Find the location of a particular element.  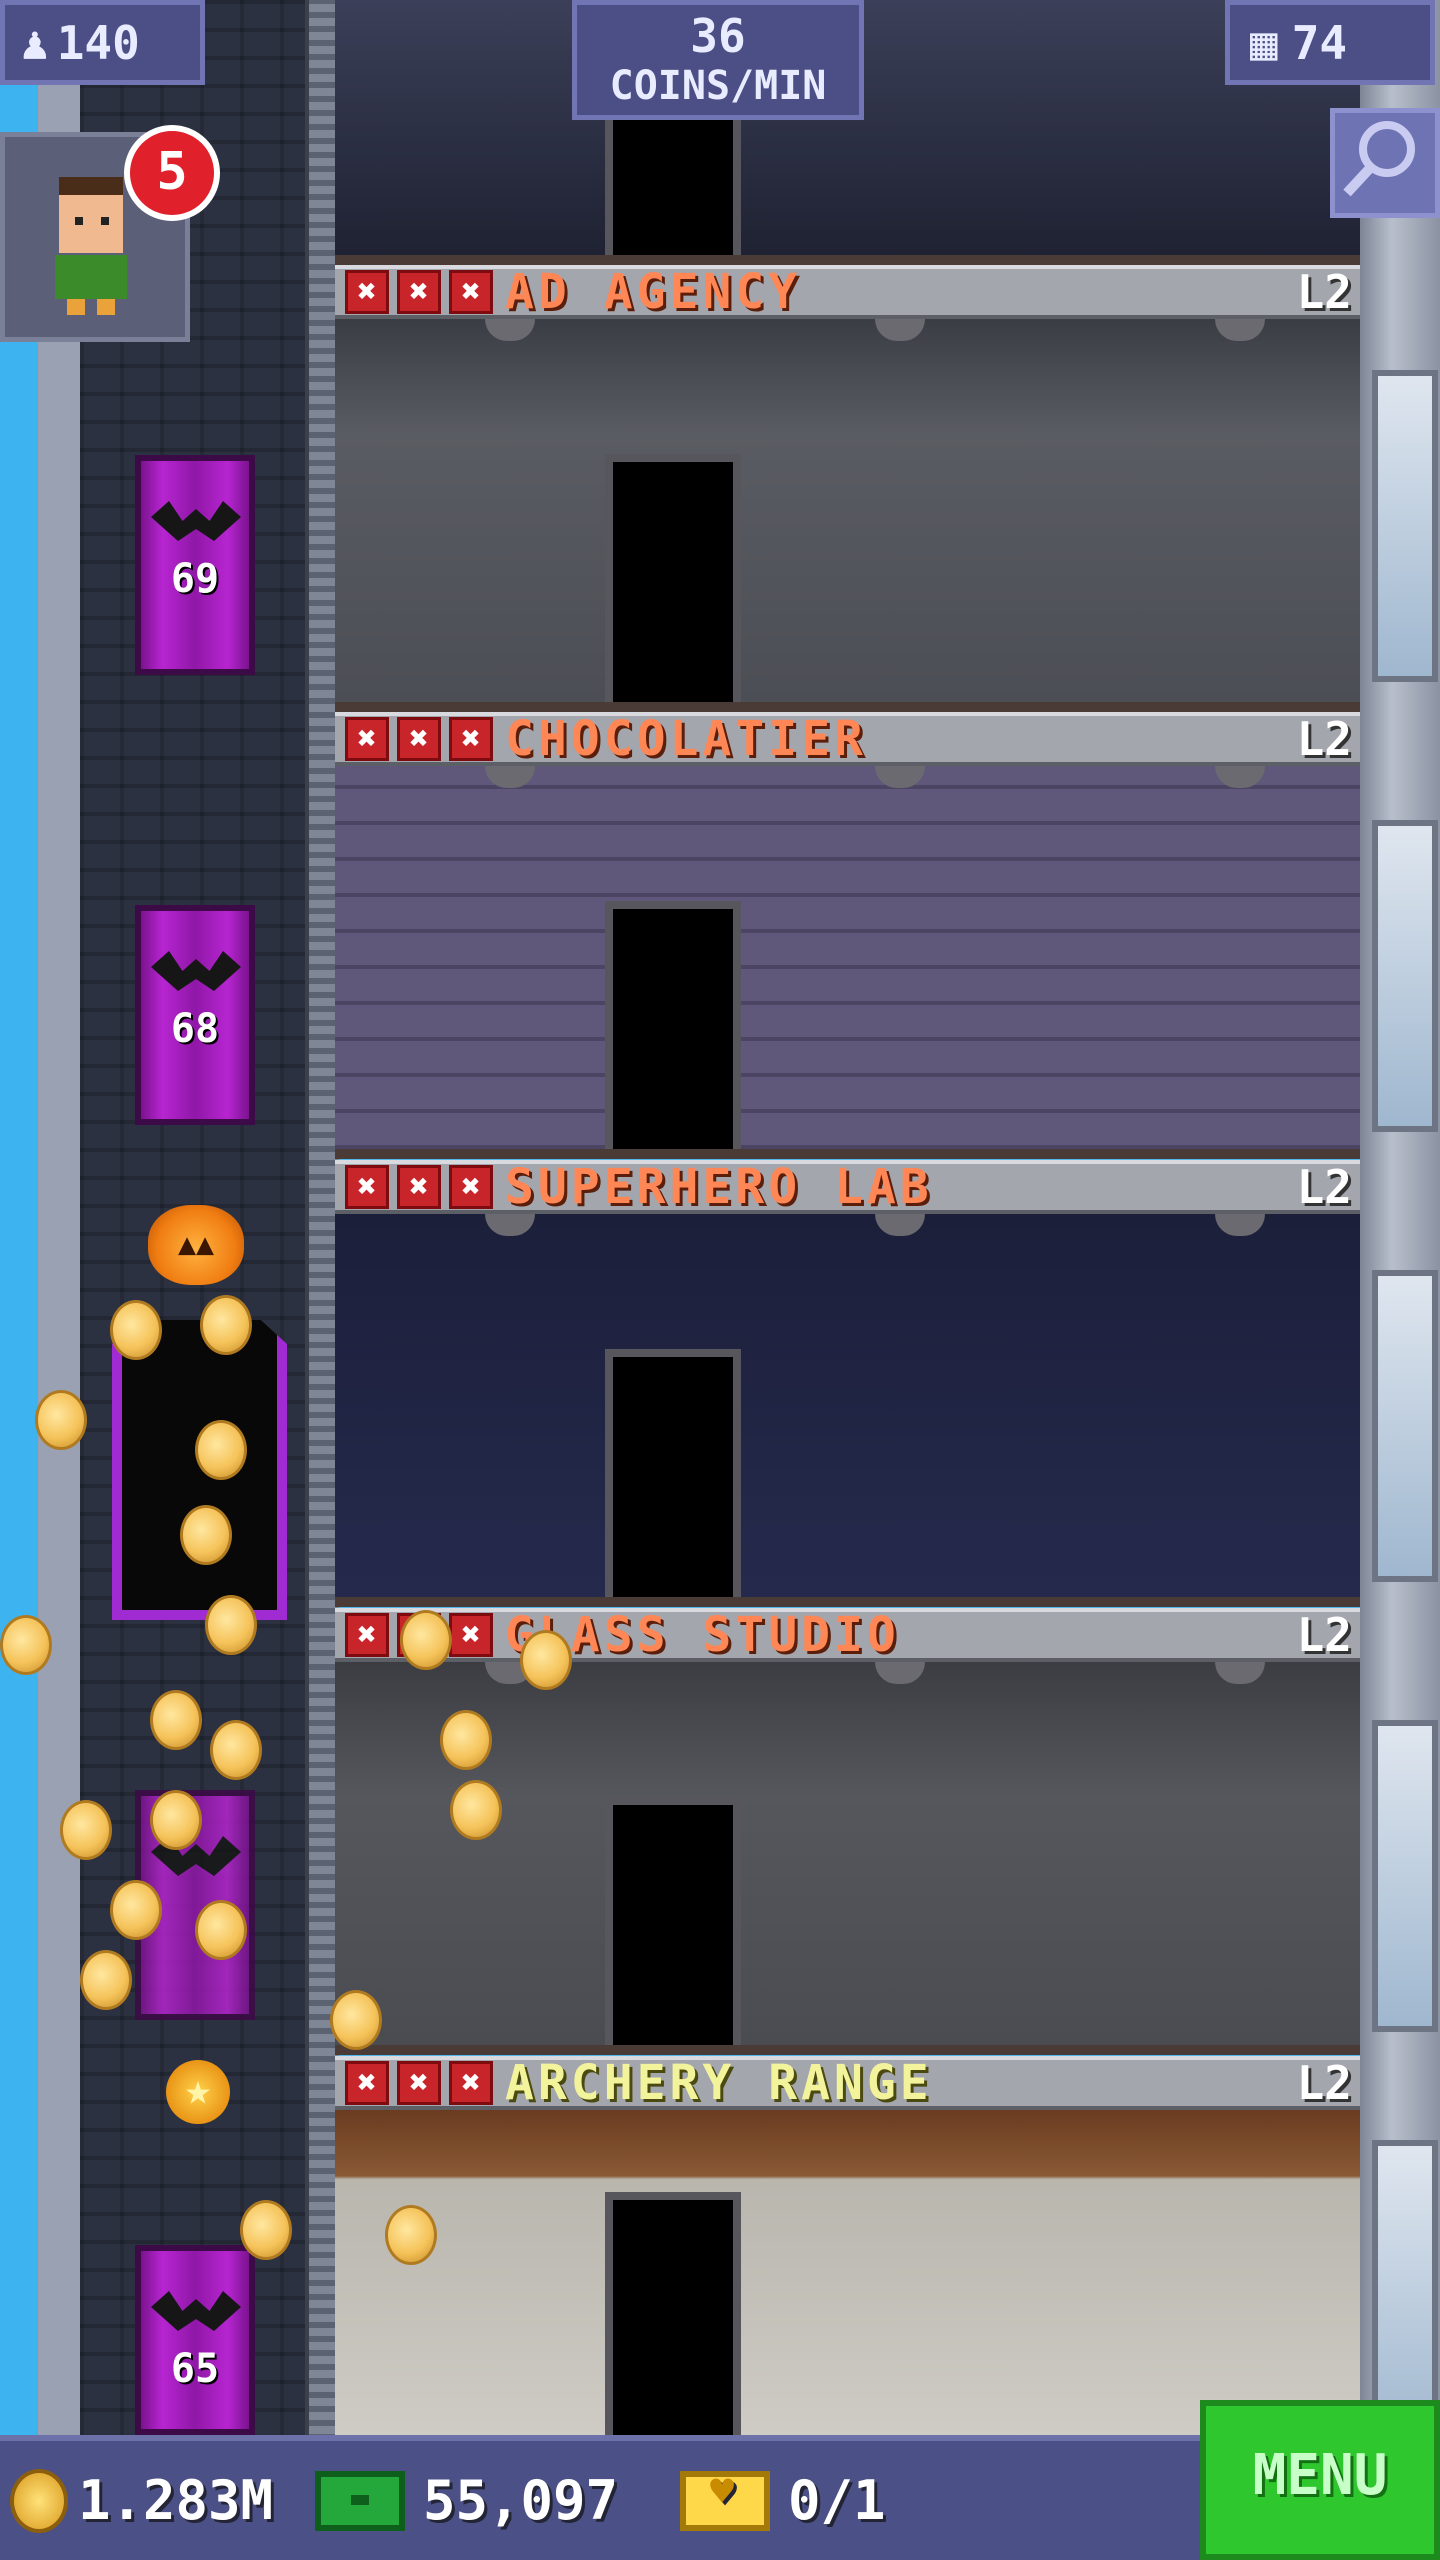

vip-counter: 0/1 is located at coordinates (783, 2500).